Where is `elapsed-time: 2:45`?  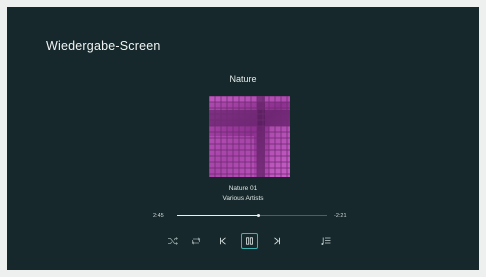 elapsed-time: 2:45 is located at coordinates (158, 216).